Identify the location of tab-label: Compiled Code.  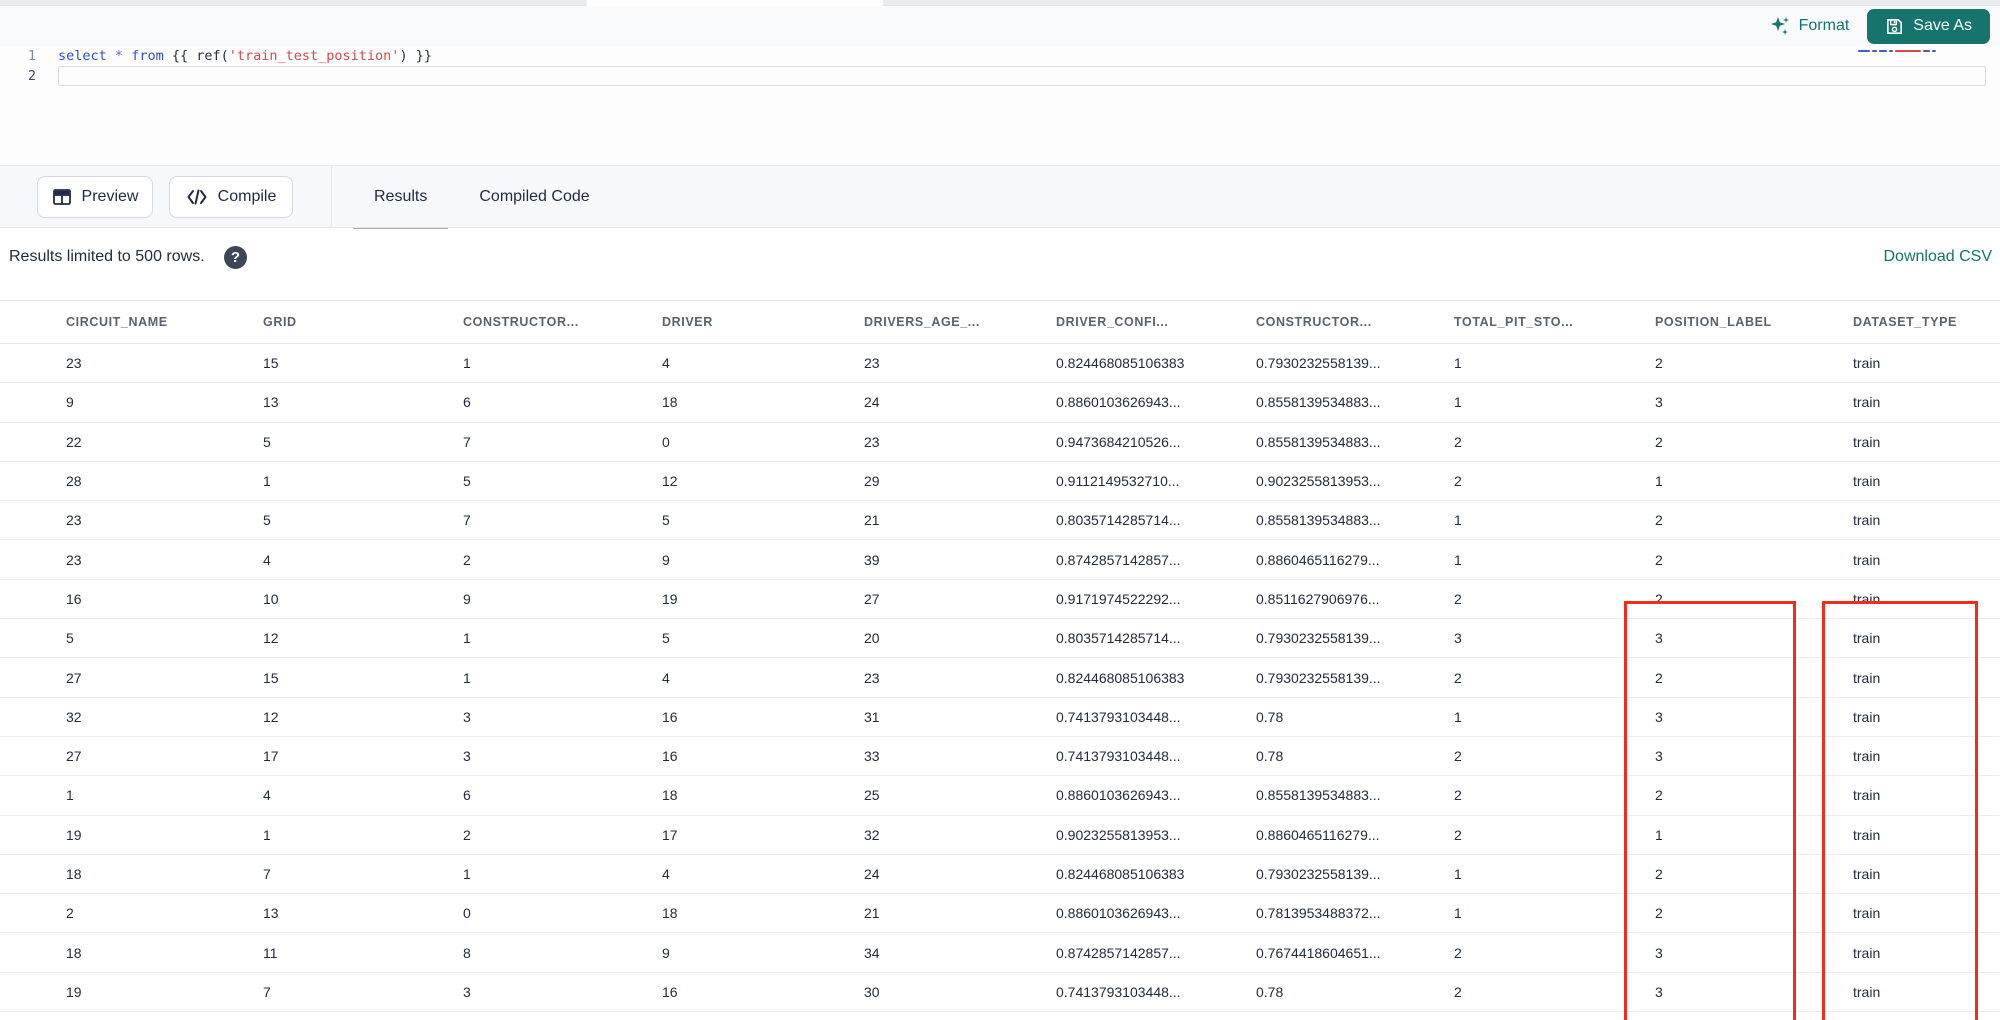
(534, 196).